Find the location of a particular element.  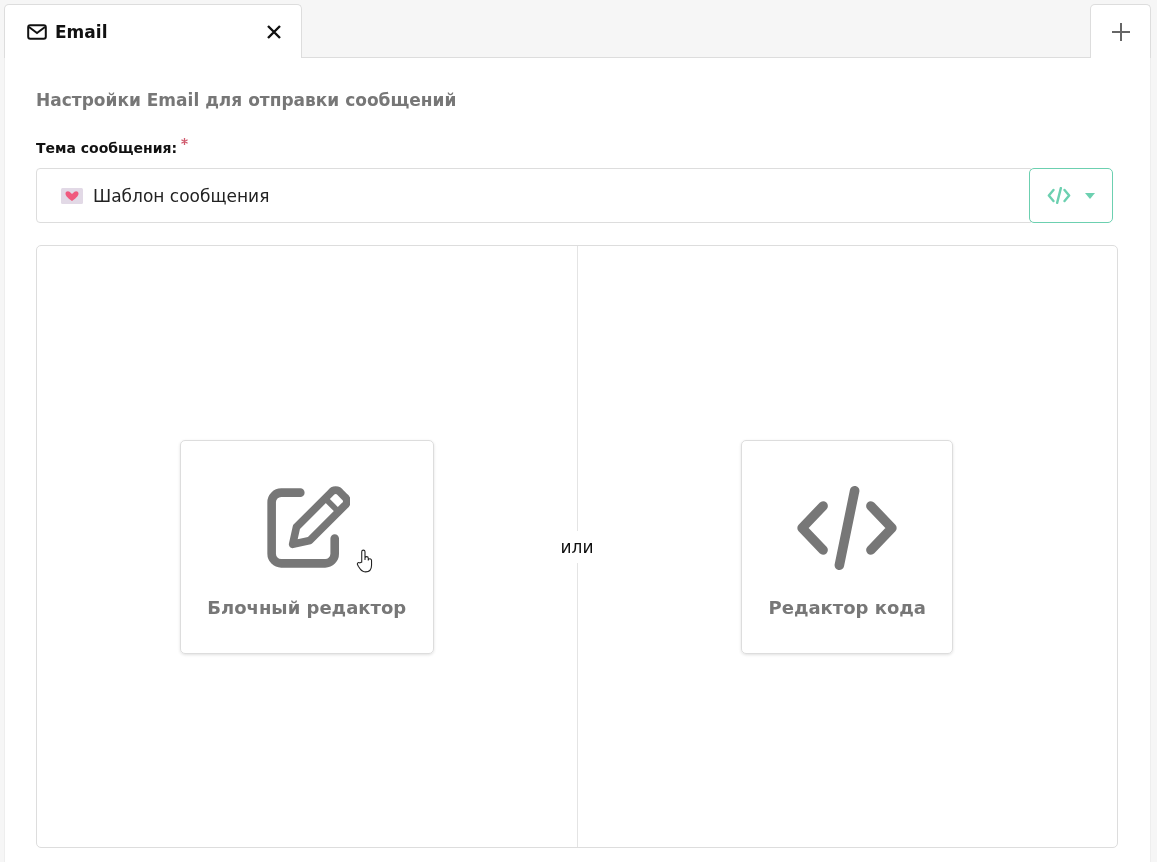

add-tab-button is located at coordinates (1120, 31).